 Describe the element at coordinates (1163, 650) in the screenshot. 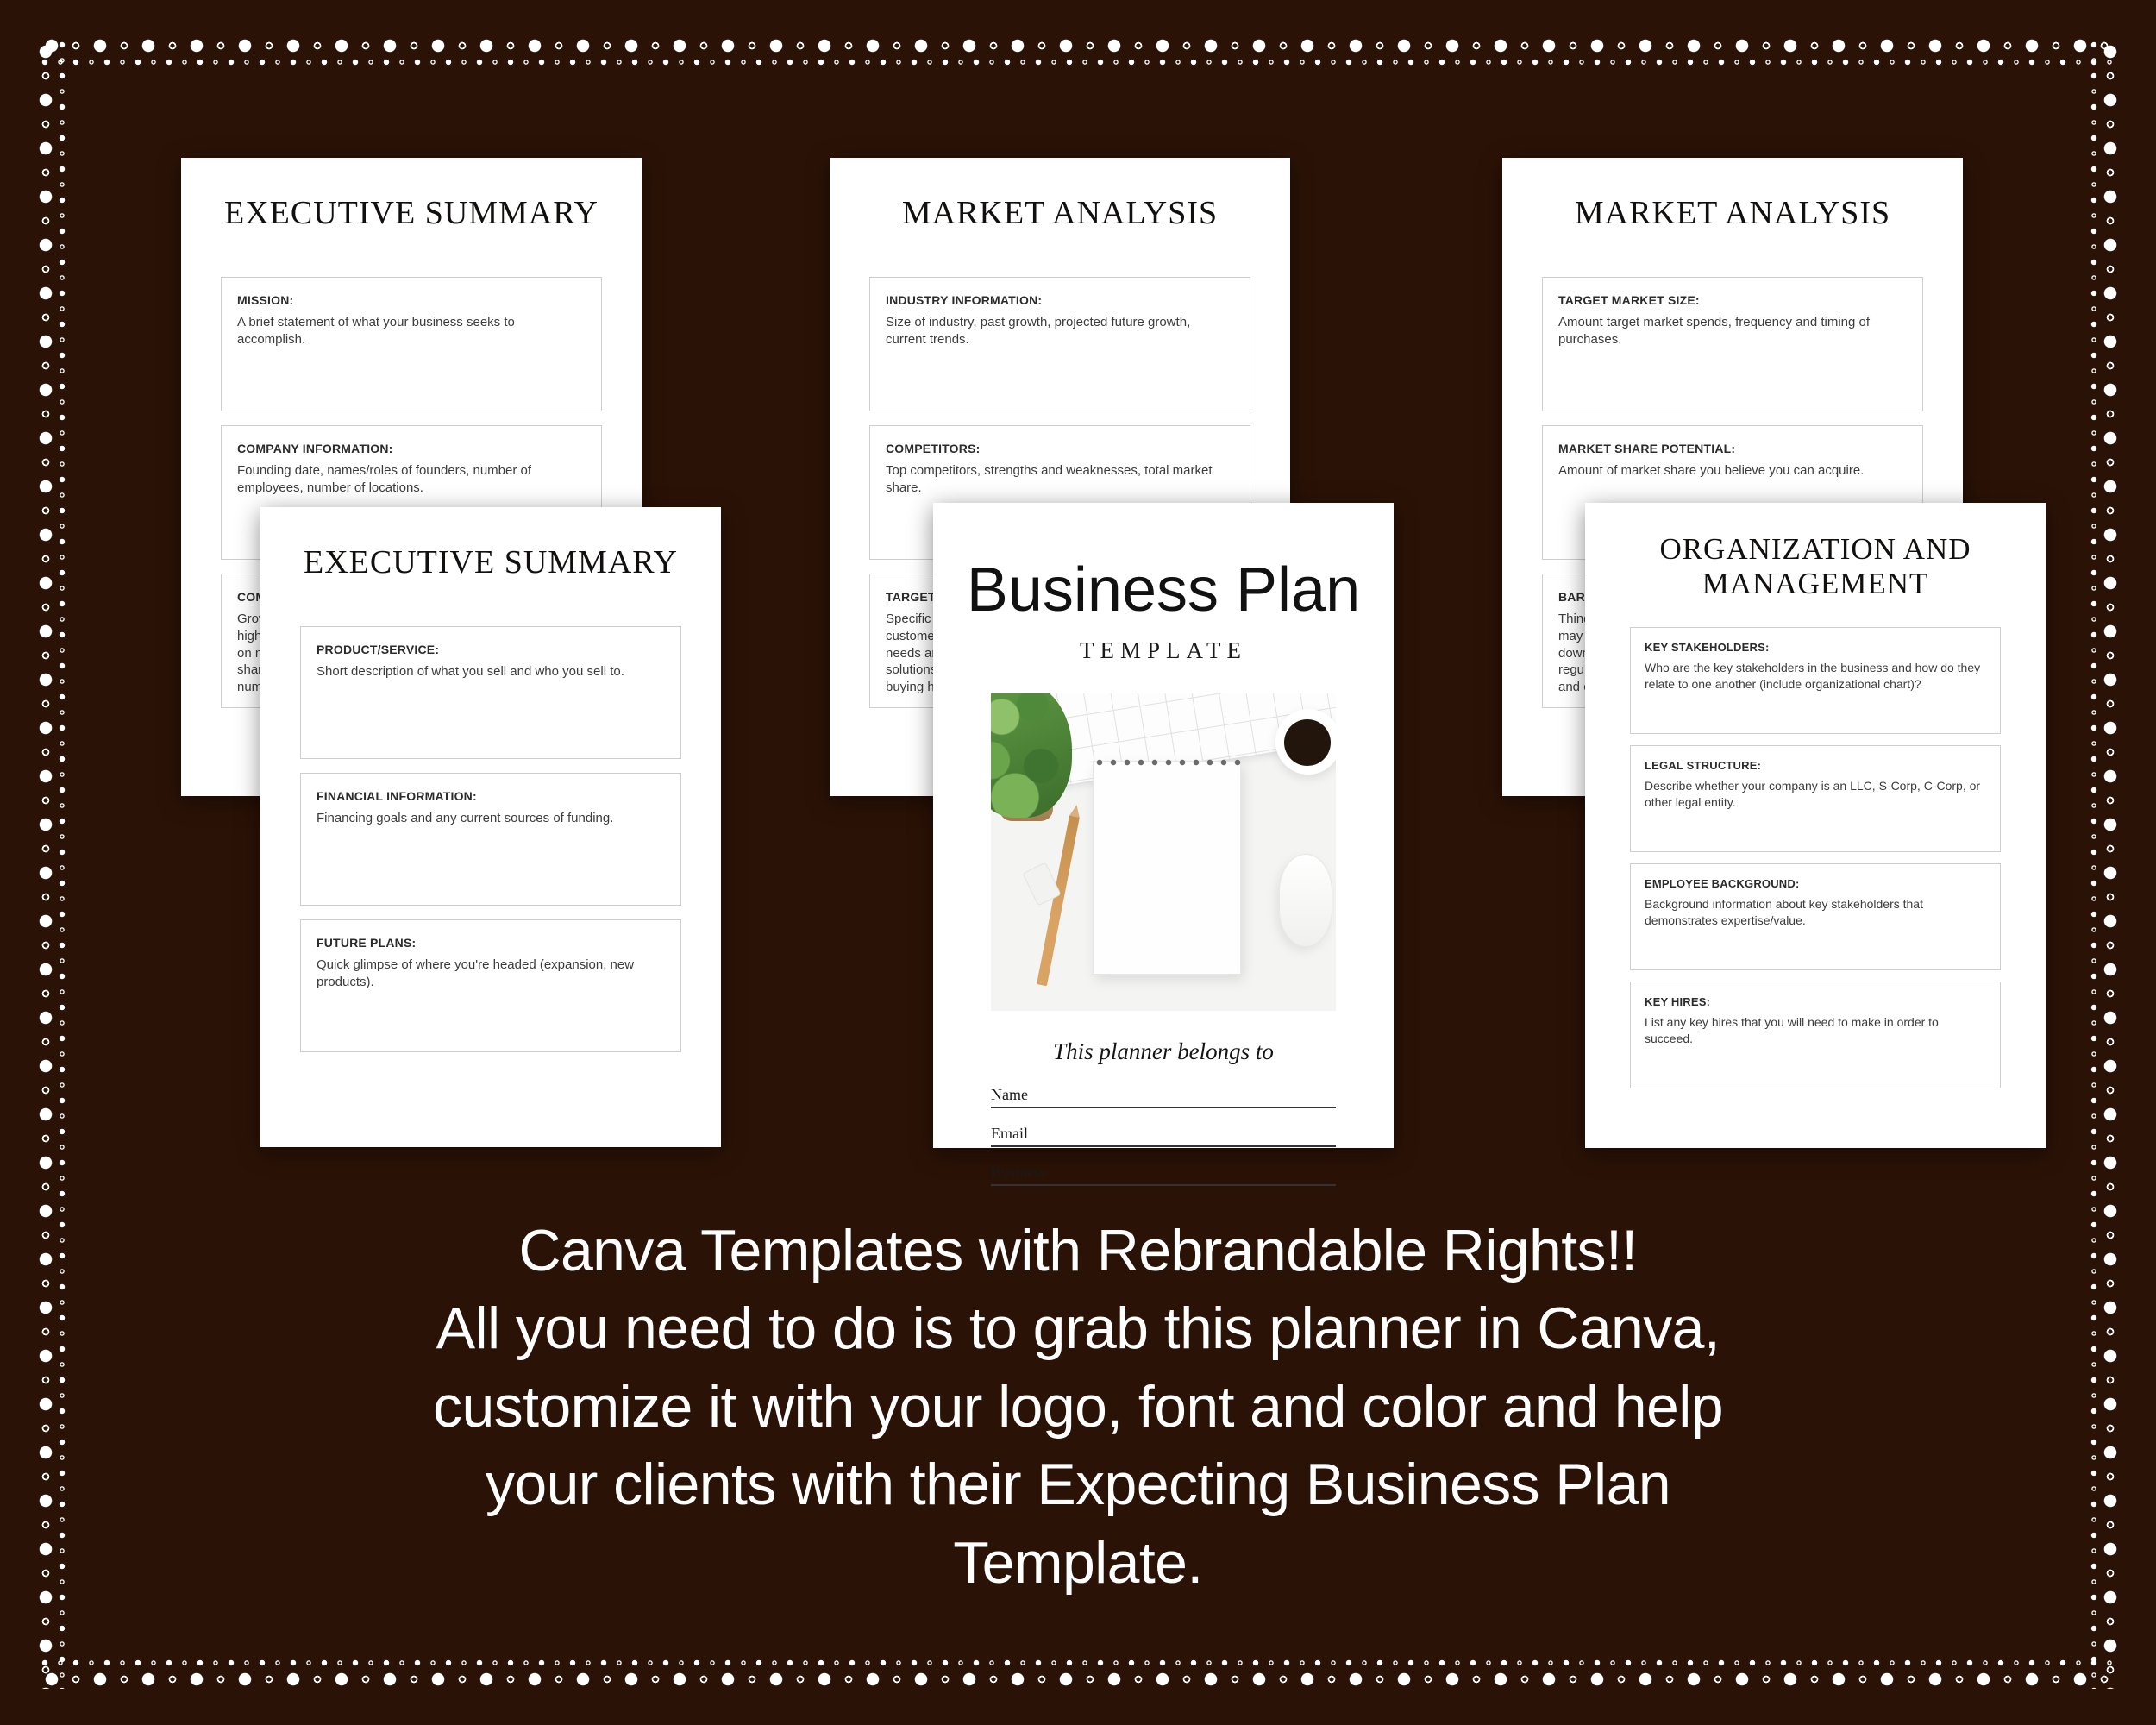

I see `cover-subtitle: TEMPLATE` at that location.